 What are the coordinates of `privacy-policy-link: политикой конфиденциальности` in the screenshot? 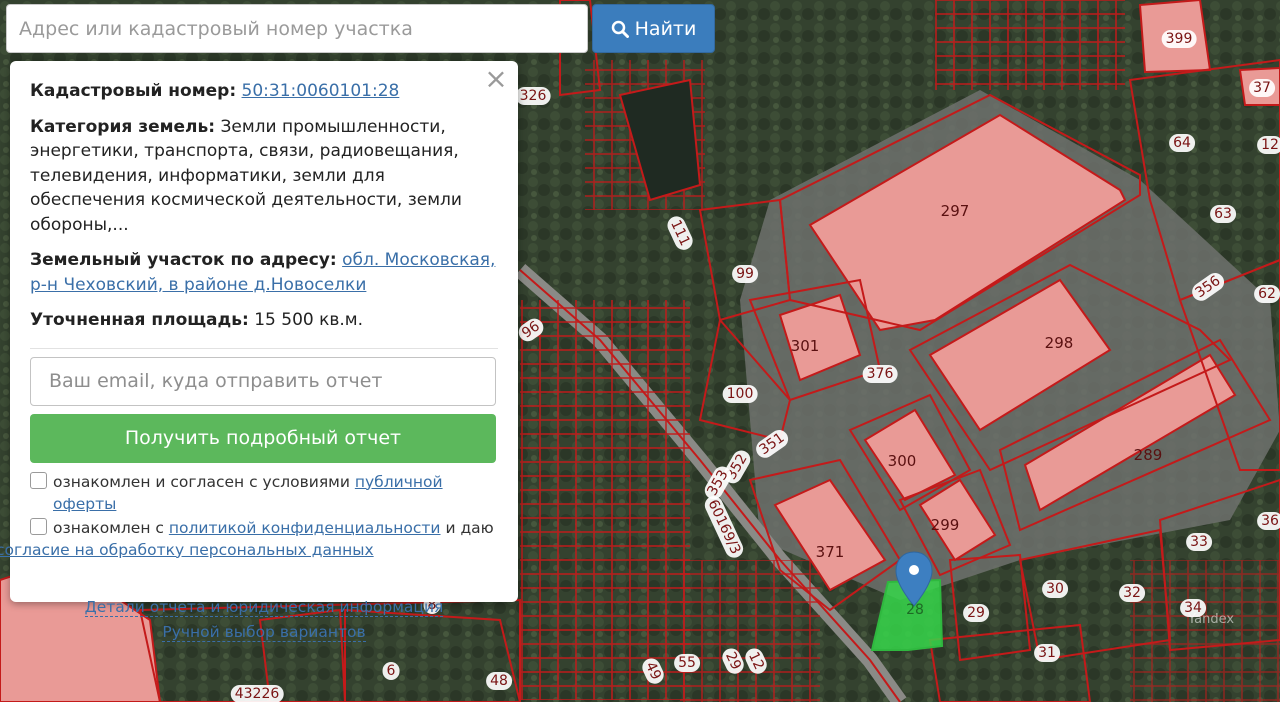 It's located at (305, 528).